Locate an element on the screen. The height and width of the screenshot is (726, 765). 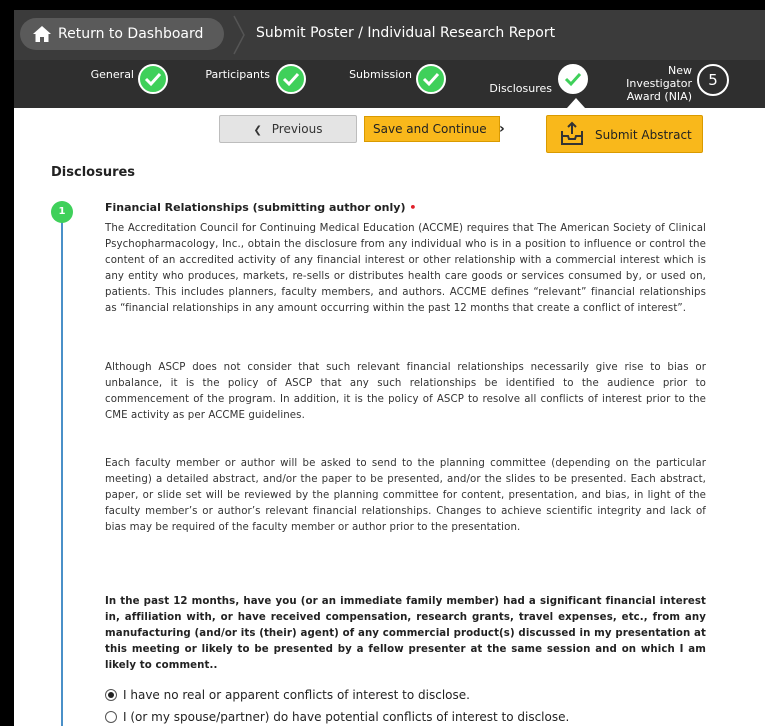
step-general-check is located at coordinates (153, 79).